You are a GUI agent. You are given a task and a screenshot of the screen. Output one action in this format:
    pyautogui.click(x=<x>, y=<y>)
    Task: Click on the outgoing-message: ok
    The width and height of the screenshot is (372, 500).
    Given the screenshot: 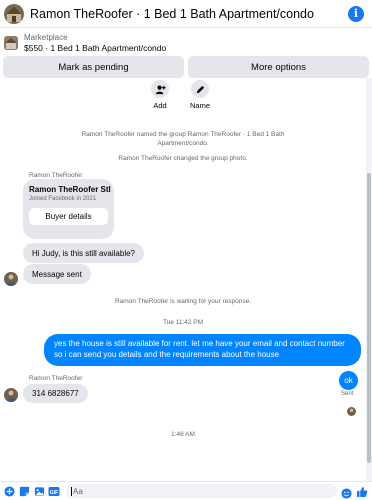 What is the action you would take?
    pyautogui.click(x=348, y=380)
    